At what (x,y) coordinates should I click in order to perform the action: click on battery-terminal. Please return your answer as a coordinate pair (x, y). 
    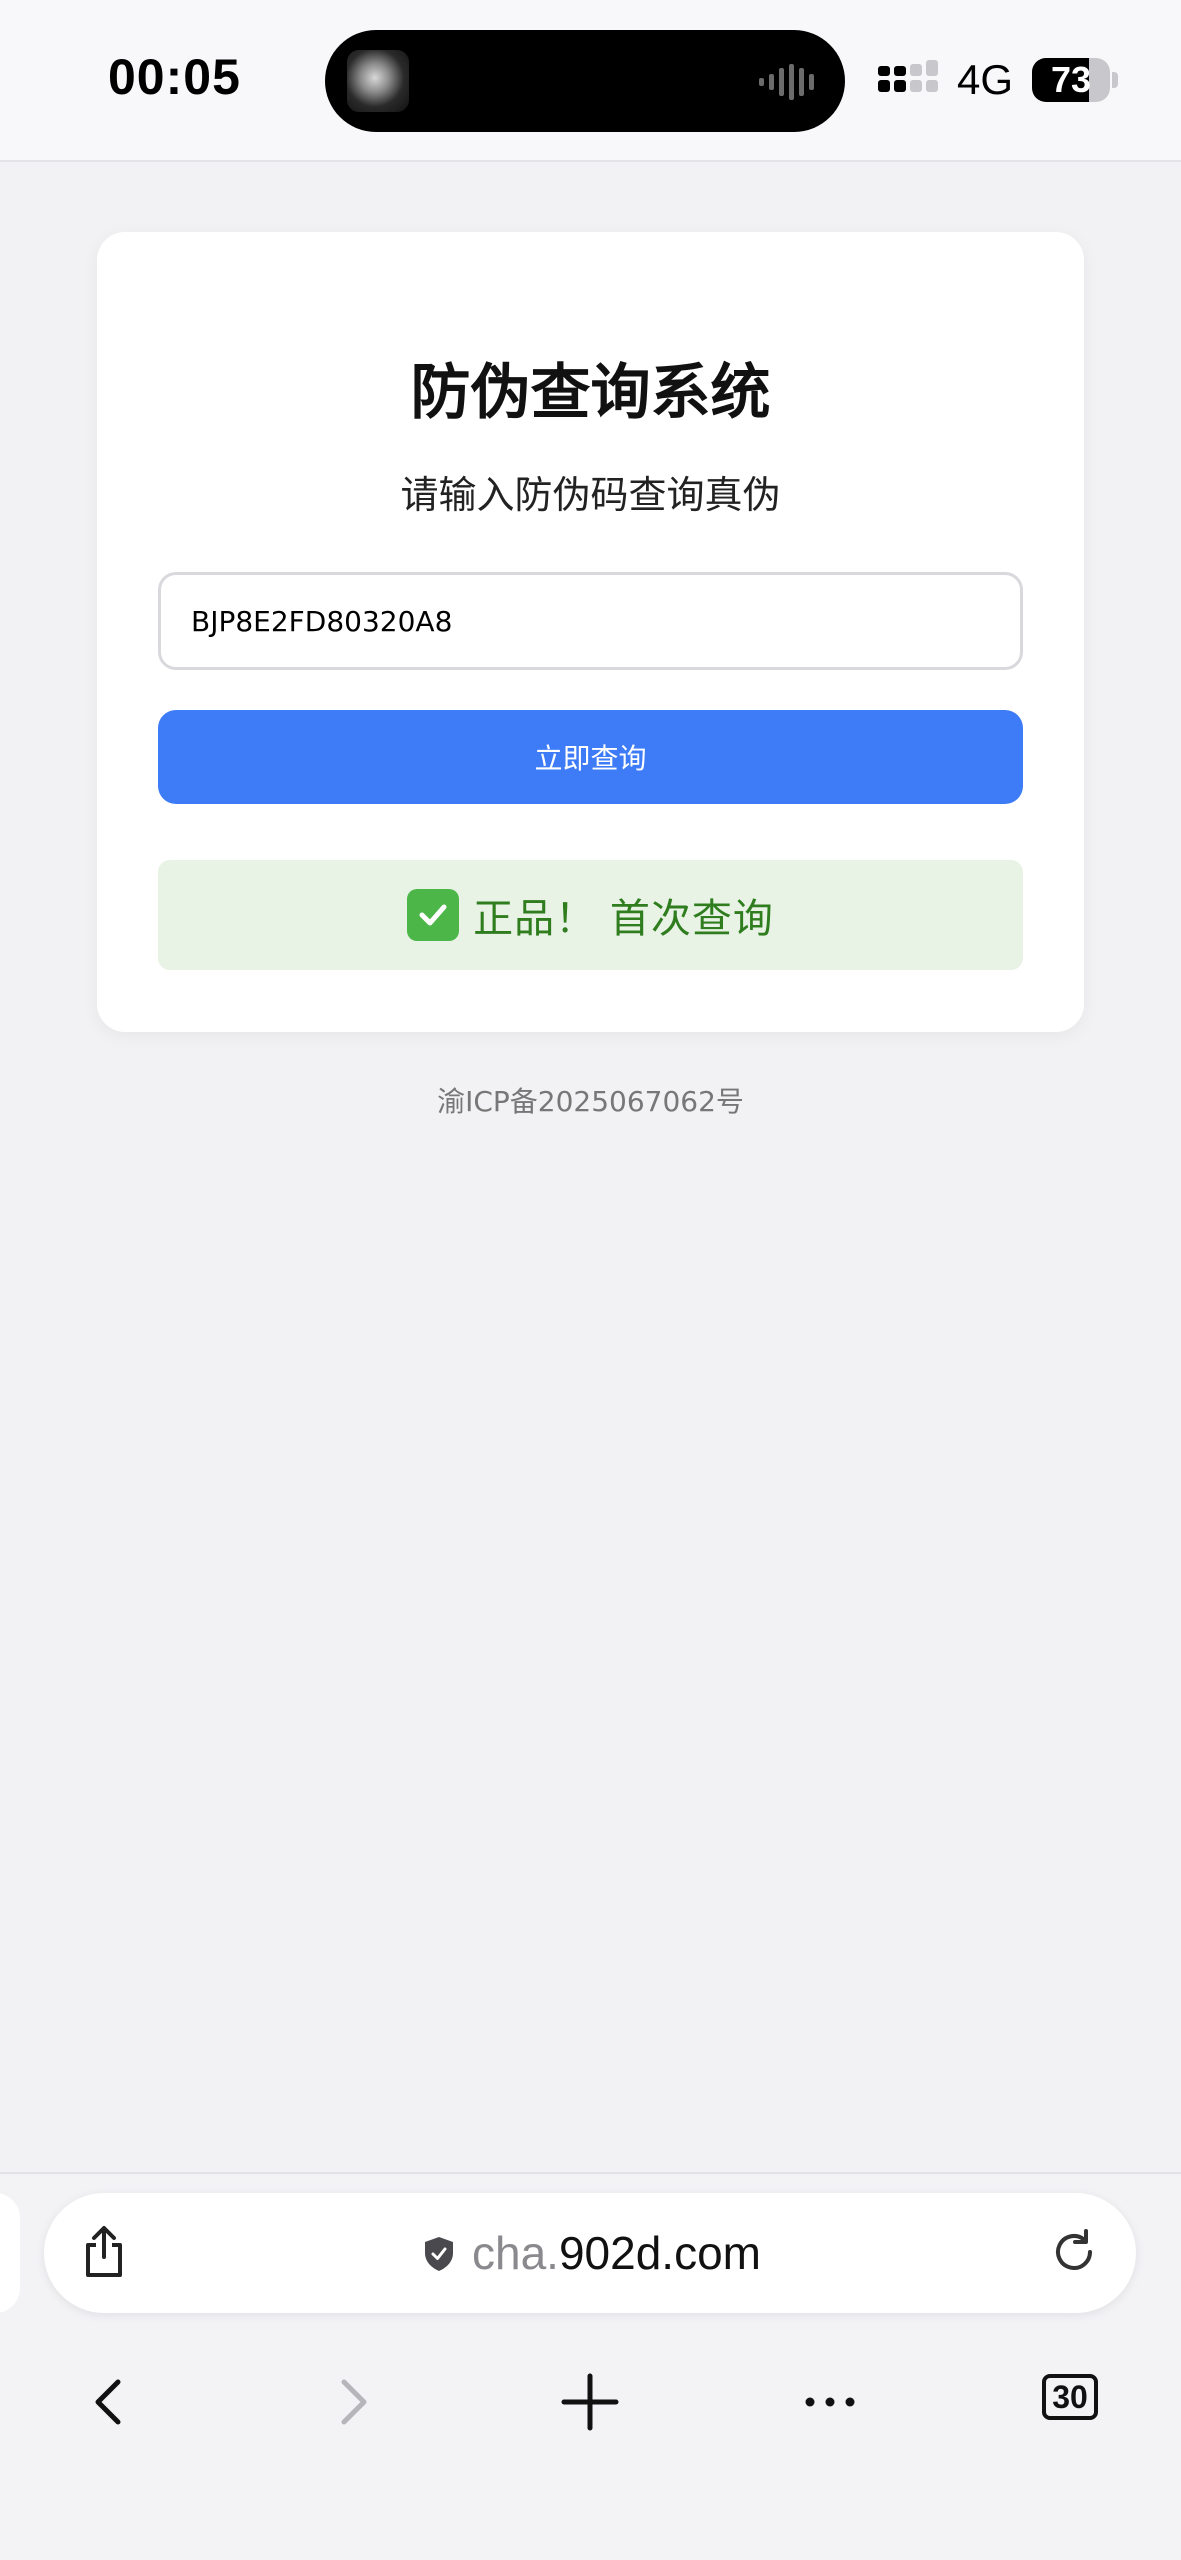
    Looking at the image, I should click on (1115, 80).